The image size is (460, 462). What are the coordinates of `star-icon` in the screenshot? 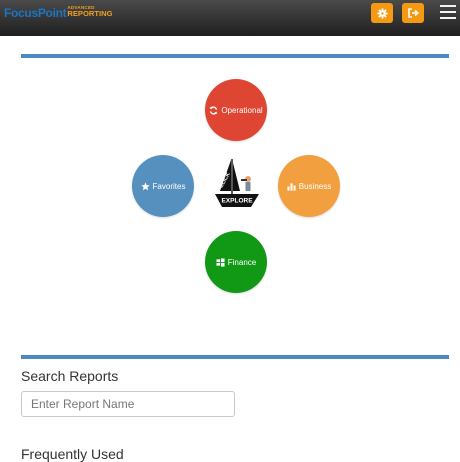 It's located at (145, 185).